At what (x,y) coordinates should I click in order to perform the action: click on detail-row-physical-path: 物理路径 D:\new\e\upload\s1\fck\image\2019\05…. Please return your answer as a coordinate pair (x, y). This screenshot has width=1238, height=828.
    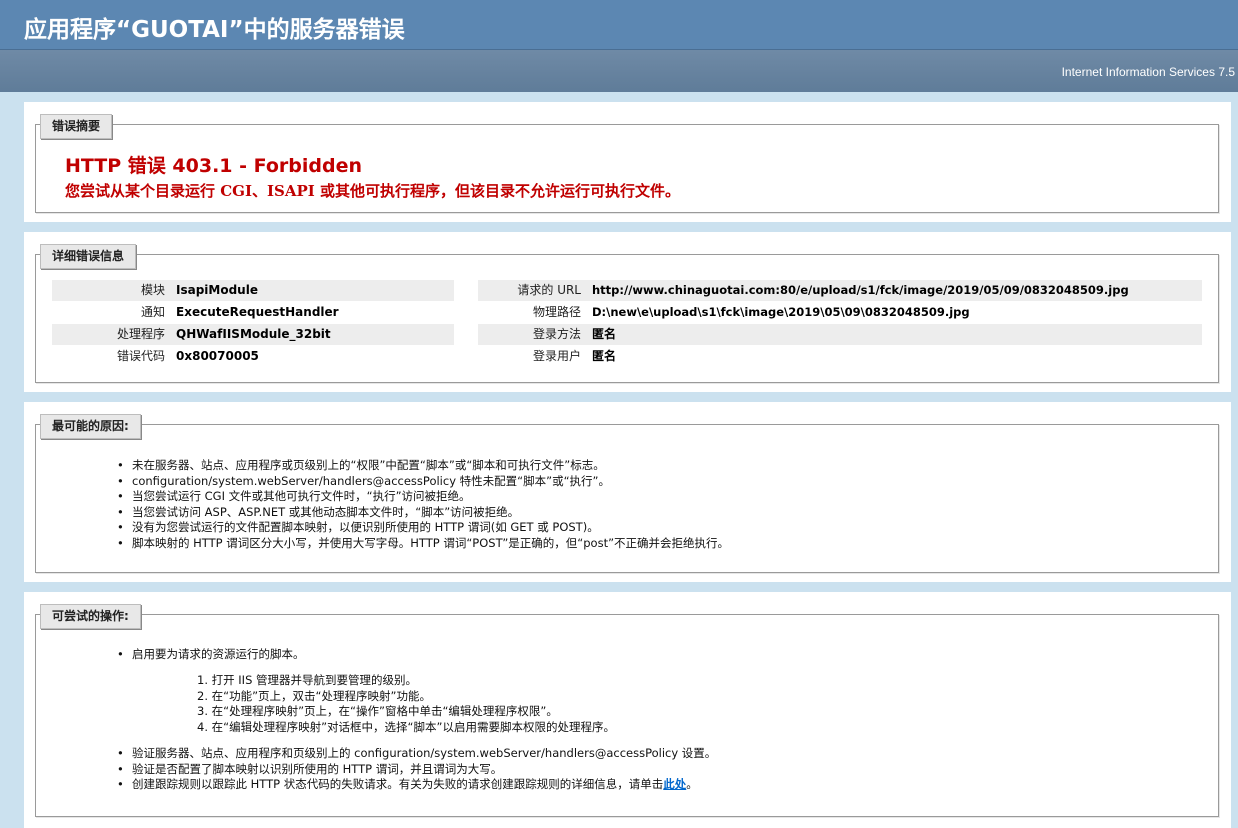
    Looking at the image, I should click on (840, 312).